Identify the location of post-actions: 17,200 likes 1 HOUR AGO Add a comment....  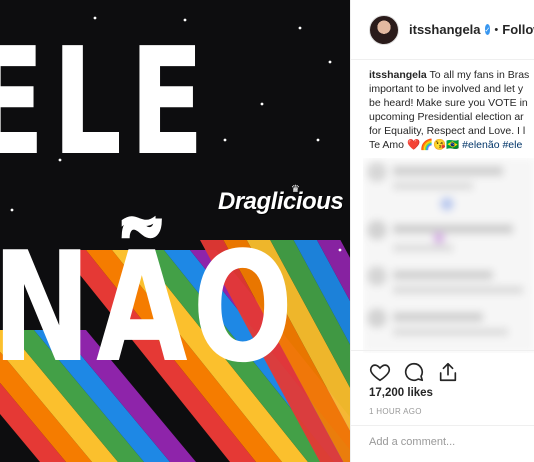
(442, 403).